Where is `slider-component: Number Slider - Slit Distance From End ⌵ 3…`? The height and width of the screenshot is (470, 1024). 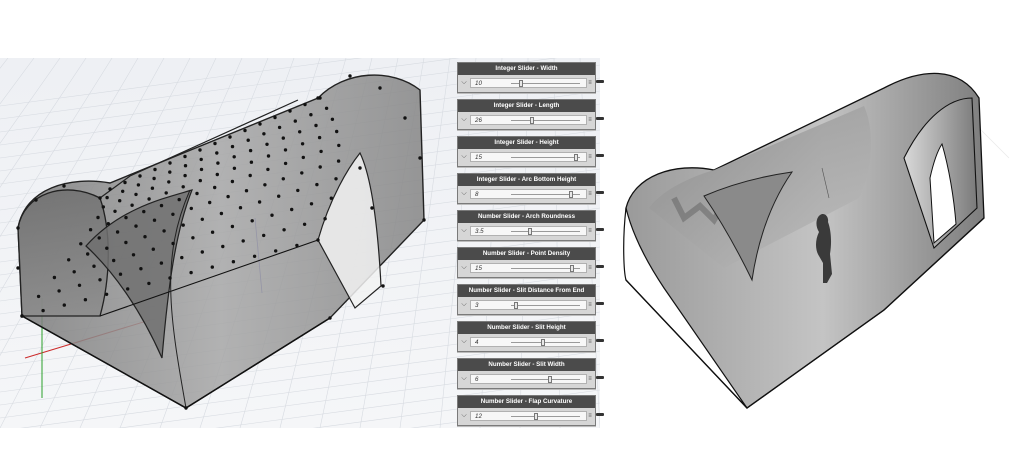 slider-component: Number Slider - Slit Distance From End ⌵ 3… is located at coordinates (530, 299).